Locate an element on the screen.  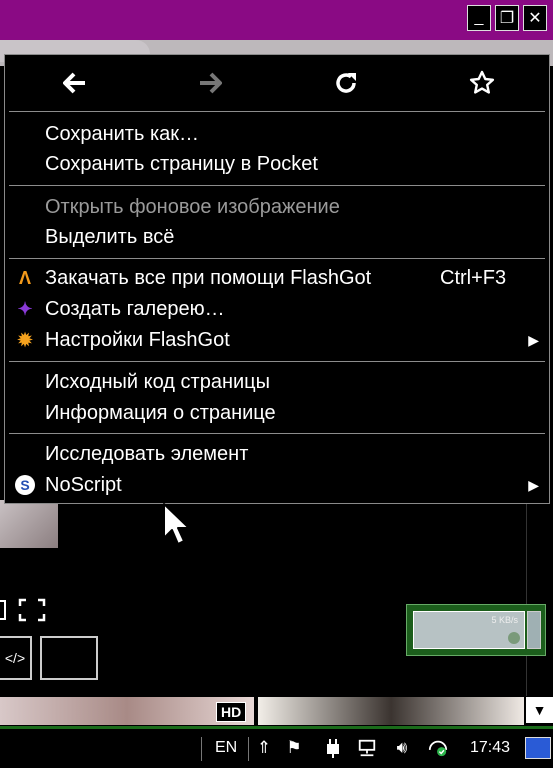
menu-item-save-to-pocket: Сохранить страницу в Pocket is located at coordinates (277, 164).